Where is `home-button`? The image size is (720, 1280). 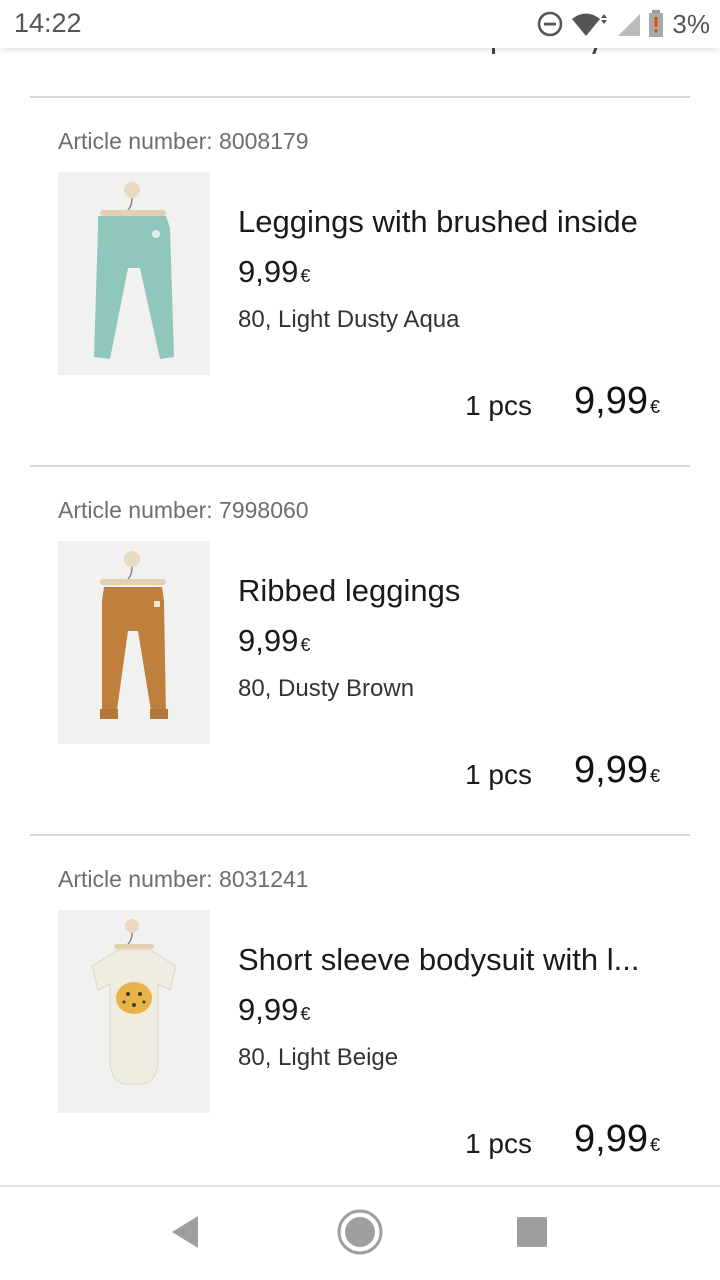 home-button is located at coordinates (360, 1234).